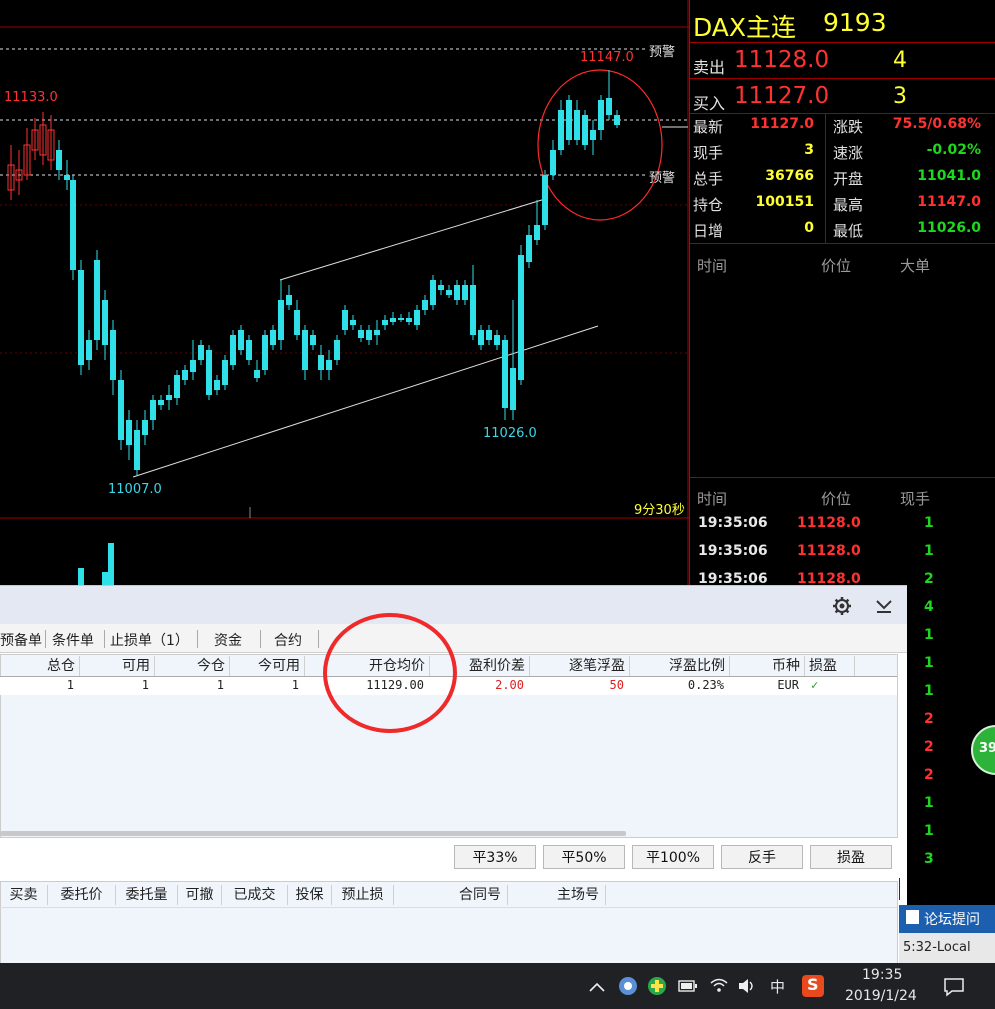  What do you see at coordinates (584, 857) in the screenshot?
I see `position-action-button: 平50%` at bounding box center [584, 857].